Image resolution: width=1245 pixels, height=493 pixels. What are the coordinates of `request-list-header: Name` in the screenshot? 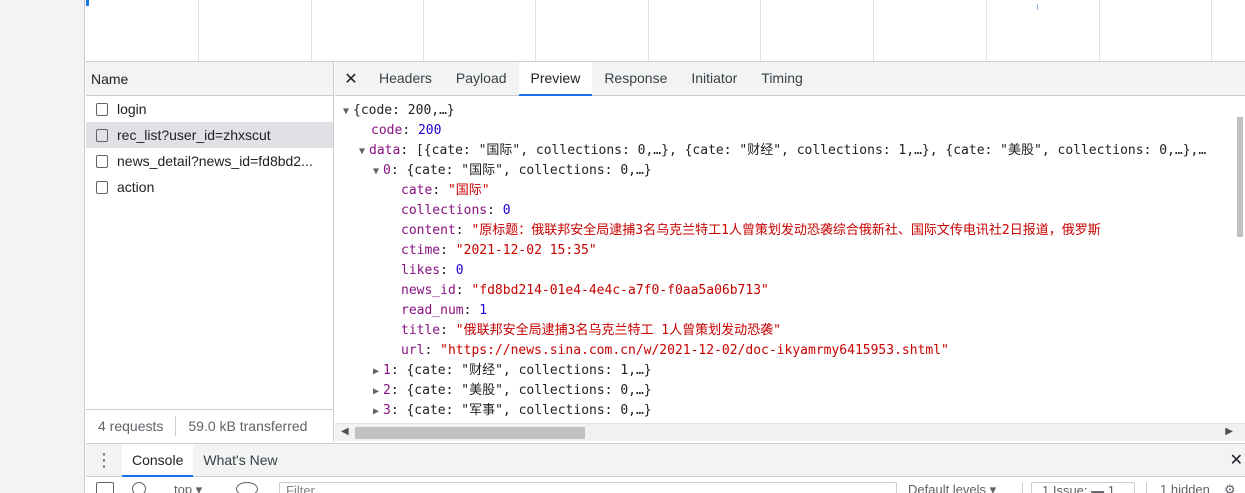 It's located at (209, 79).